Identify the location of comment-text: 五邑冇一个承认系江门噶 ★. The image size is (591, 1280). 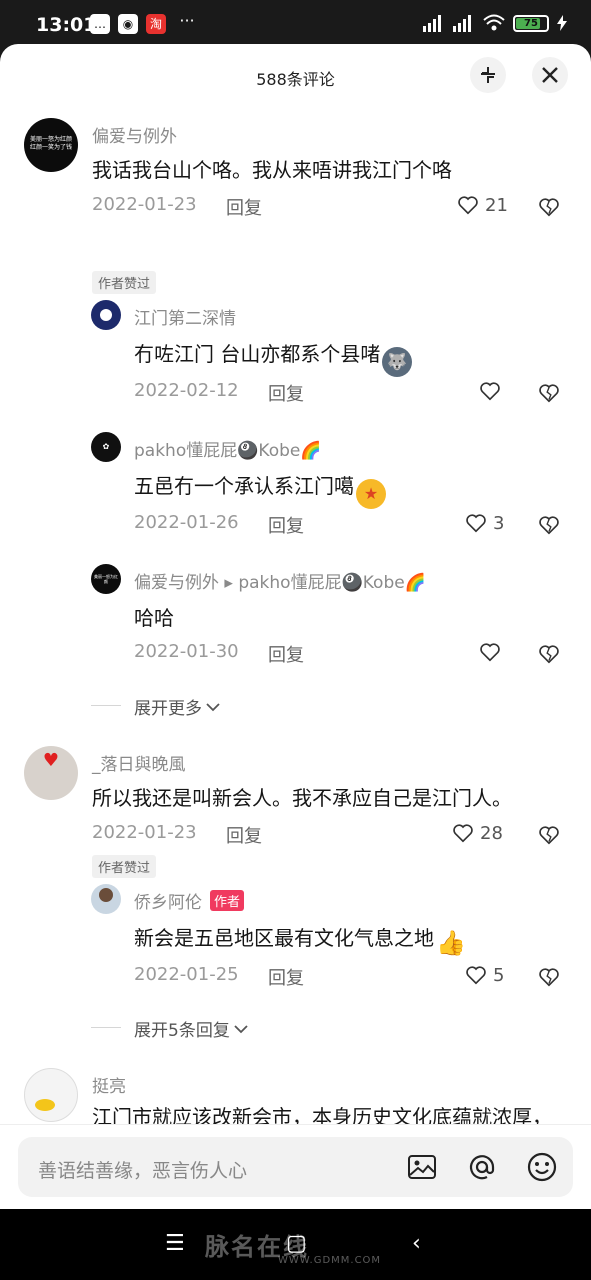
(260, 489).